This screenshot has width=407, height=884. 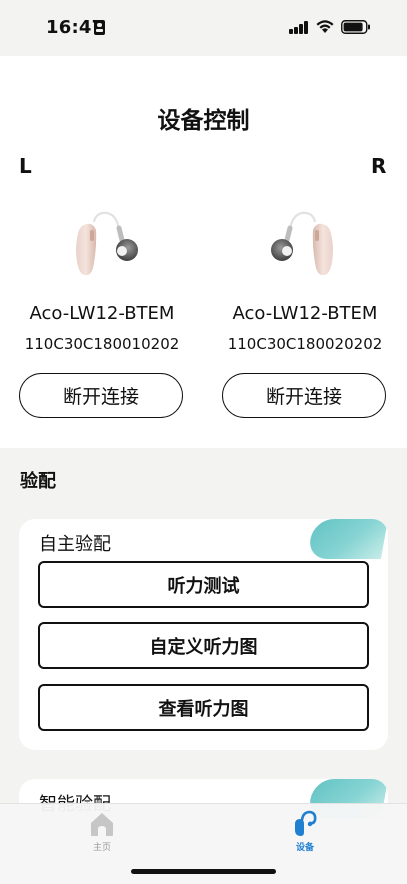 I want to click on left-hearing-aid-image, so click(x=107, y=243).